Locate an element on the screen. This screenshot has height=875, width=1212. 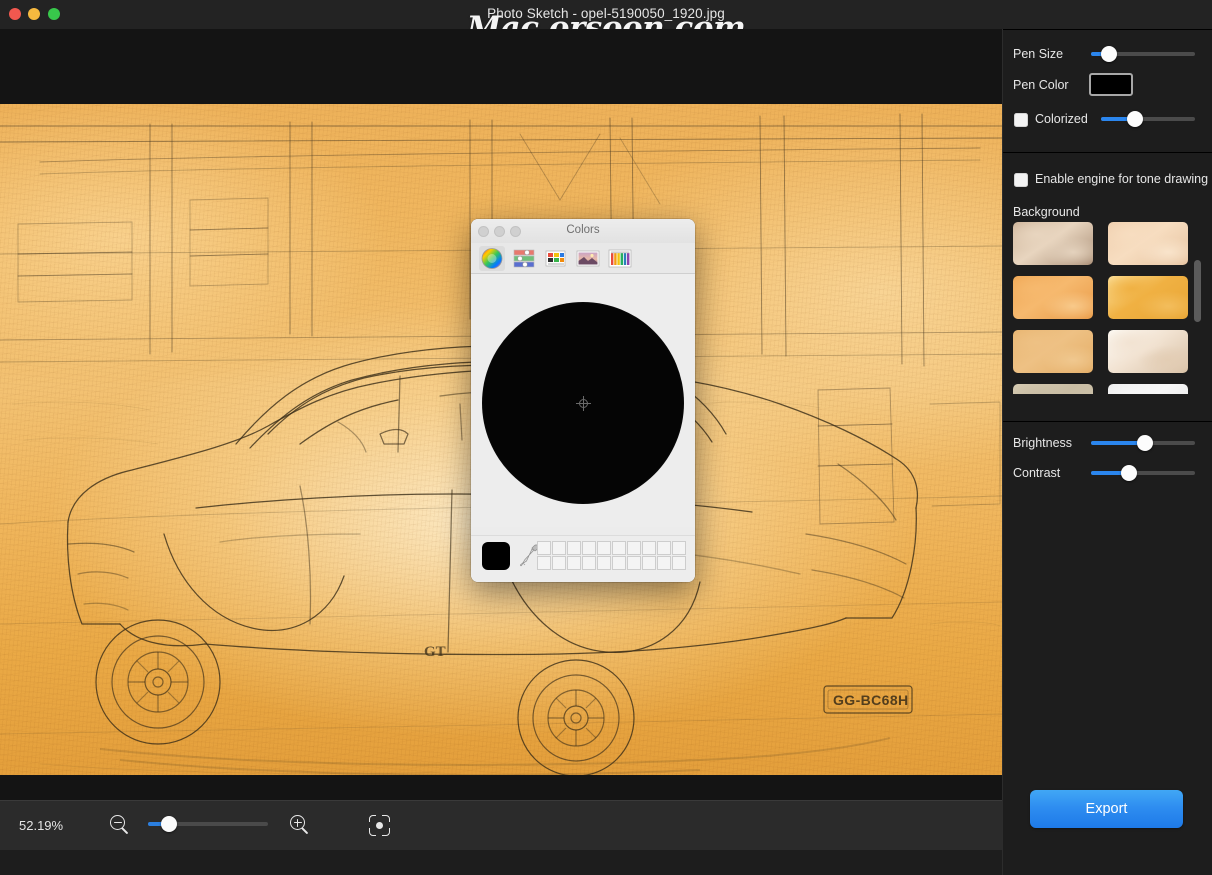
pen-size-slider is located at coordinates (1143, 54).